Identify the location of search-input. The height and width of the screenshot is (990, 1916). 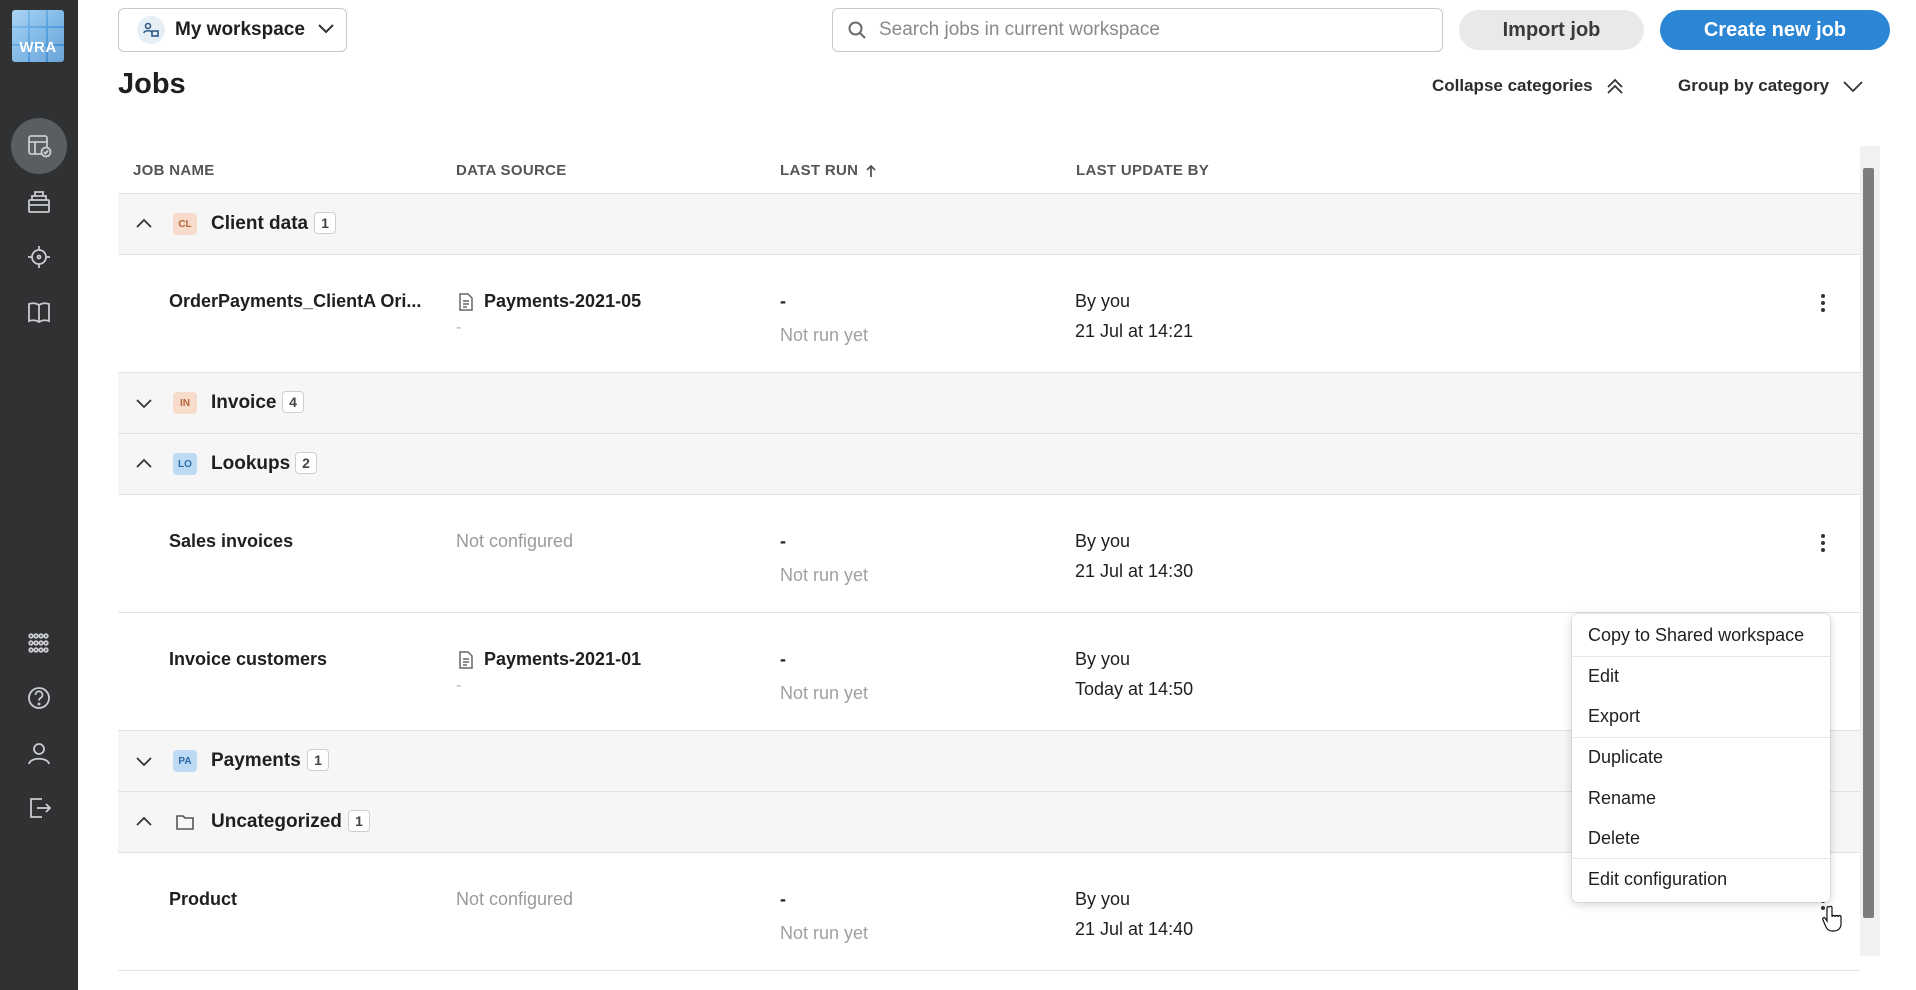
(1149, 30).